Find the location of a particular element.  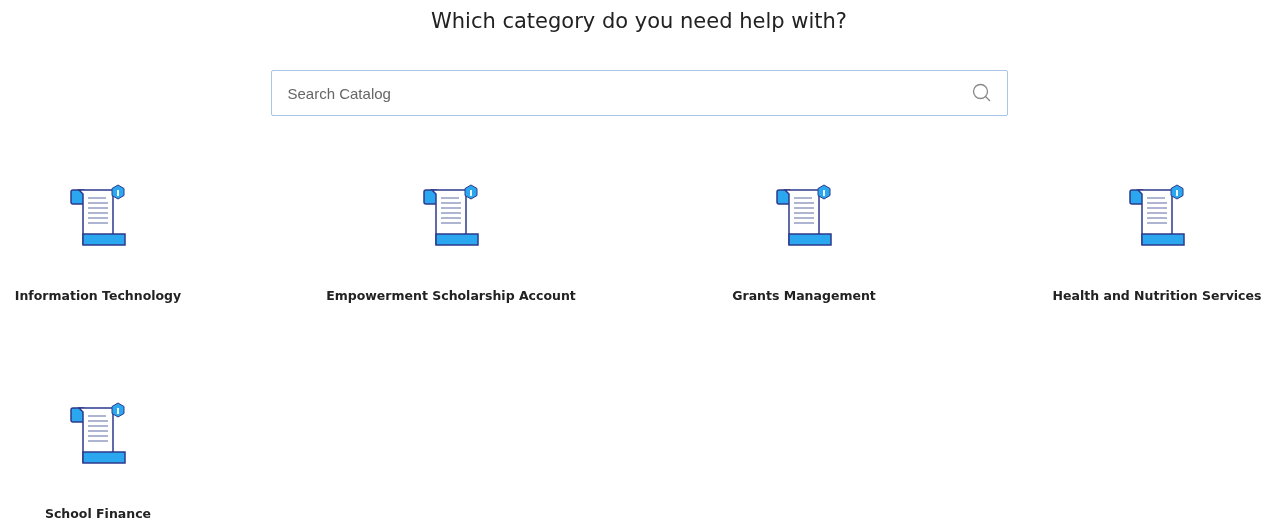

category-link: Information Technology is located at coordinates (98, 295).